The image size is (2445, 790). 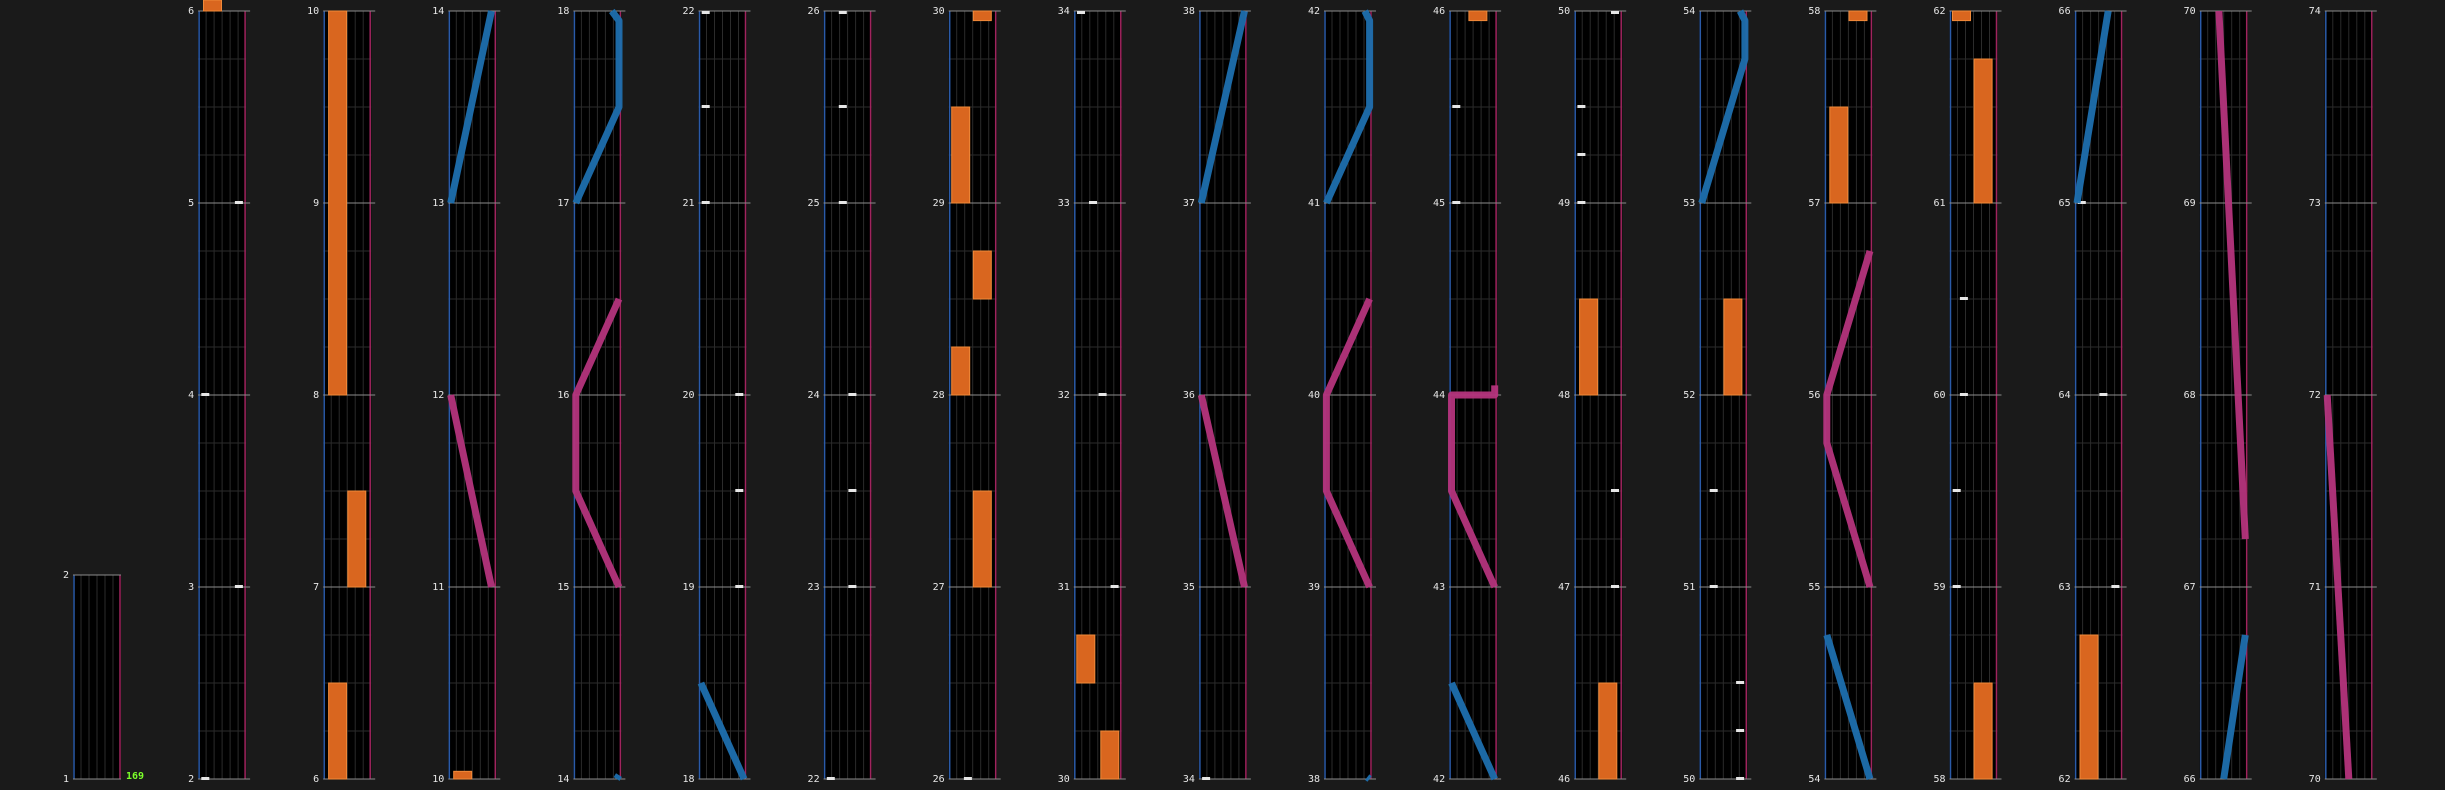 What do you see at coordinates (191, 203) in the screenshot?
I see `measure-number: 5` at bounding box center [191, 203].